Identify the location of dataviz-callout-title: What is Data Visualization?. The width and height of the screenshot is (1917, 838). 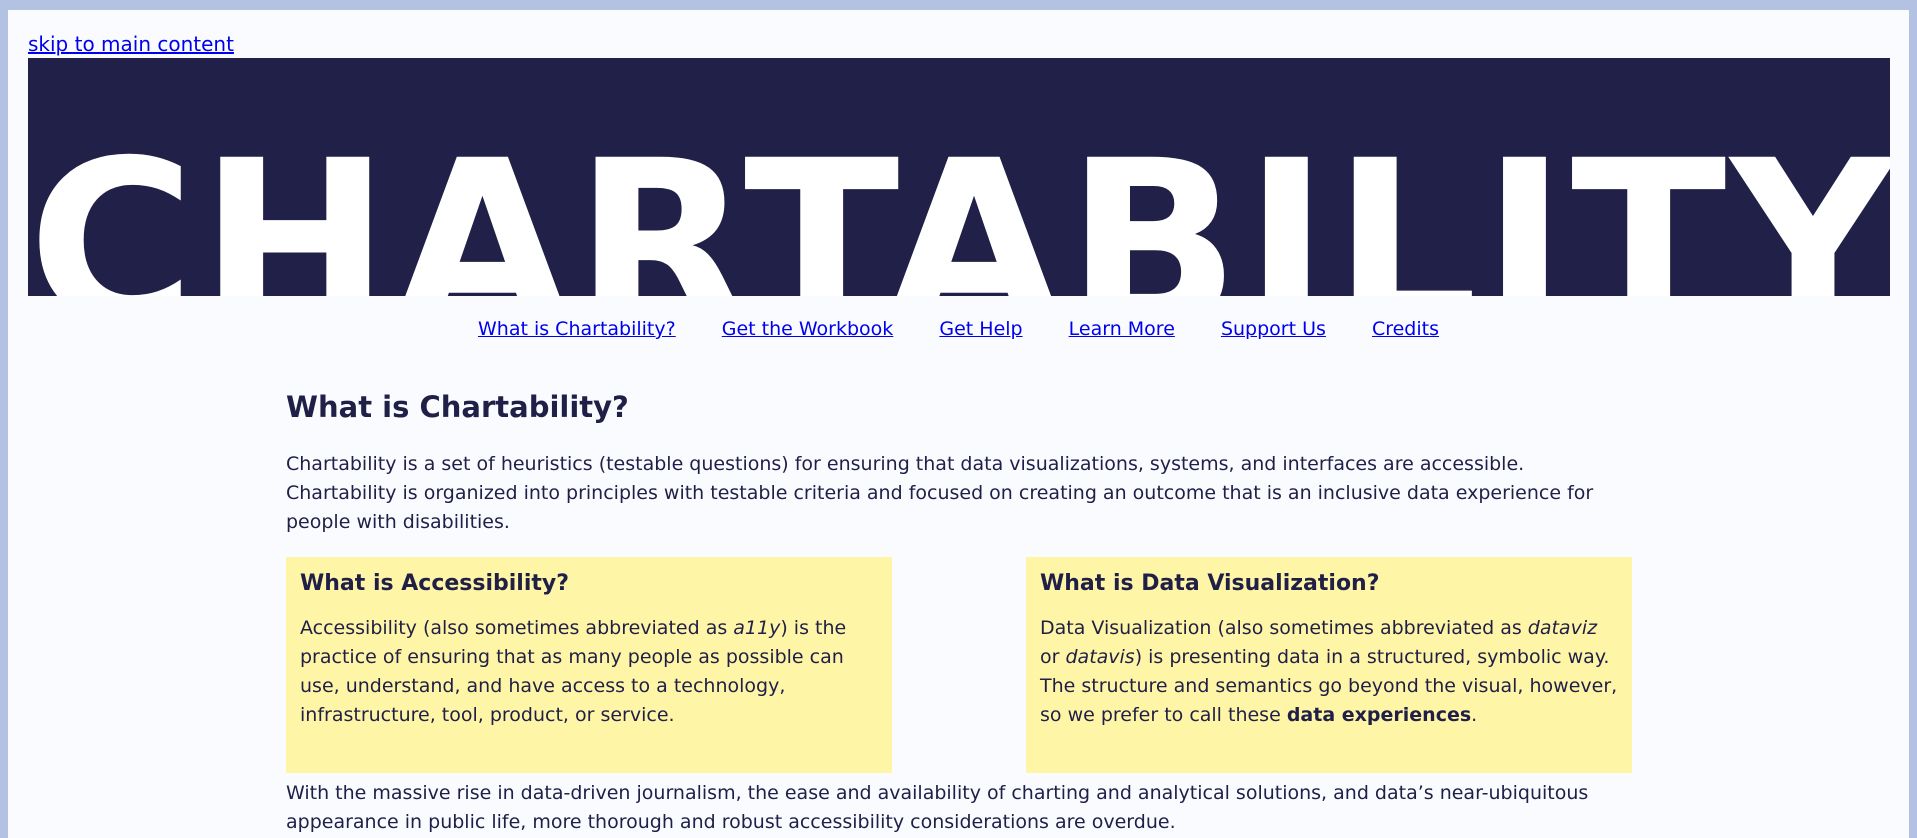
(1210, 583).